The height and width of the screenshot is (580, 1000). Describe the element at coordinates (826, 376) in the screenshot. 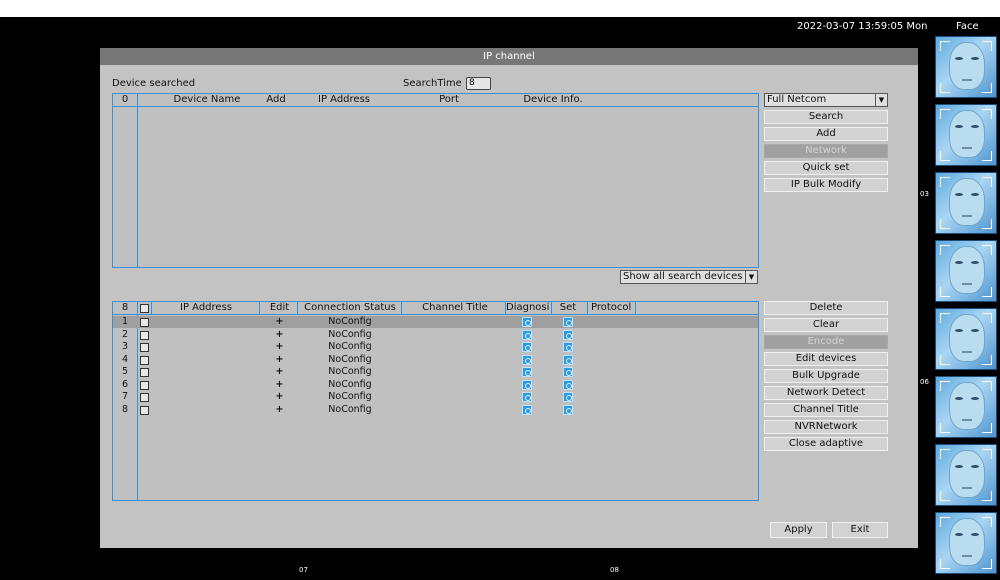

I see `channel-bulk-upgrade-button: Bulk Upgrade` at that location.